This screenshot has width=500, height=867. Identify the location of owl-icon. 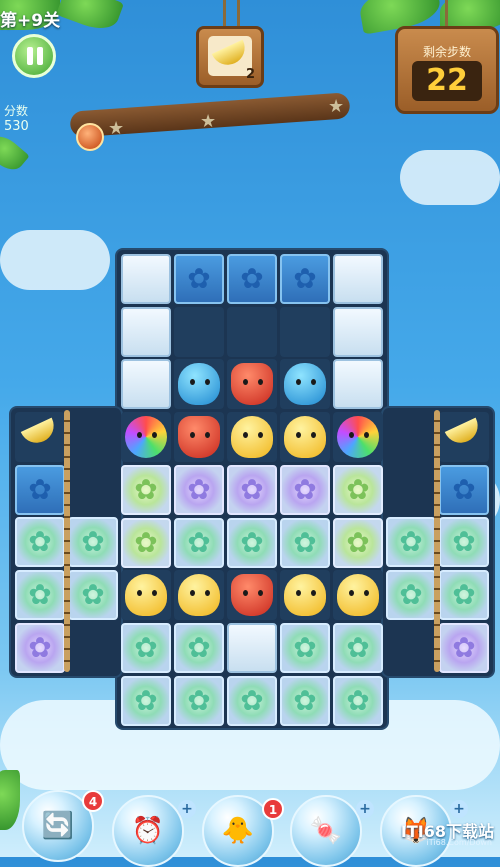
(146, 437).